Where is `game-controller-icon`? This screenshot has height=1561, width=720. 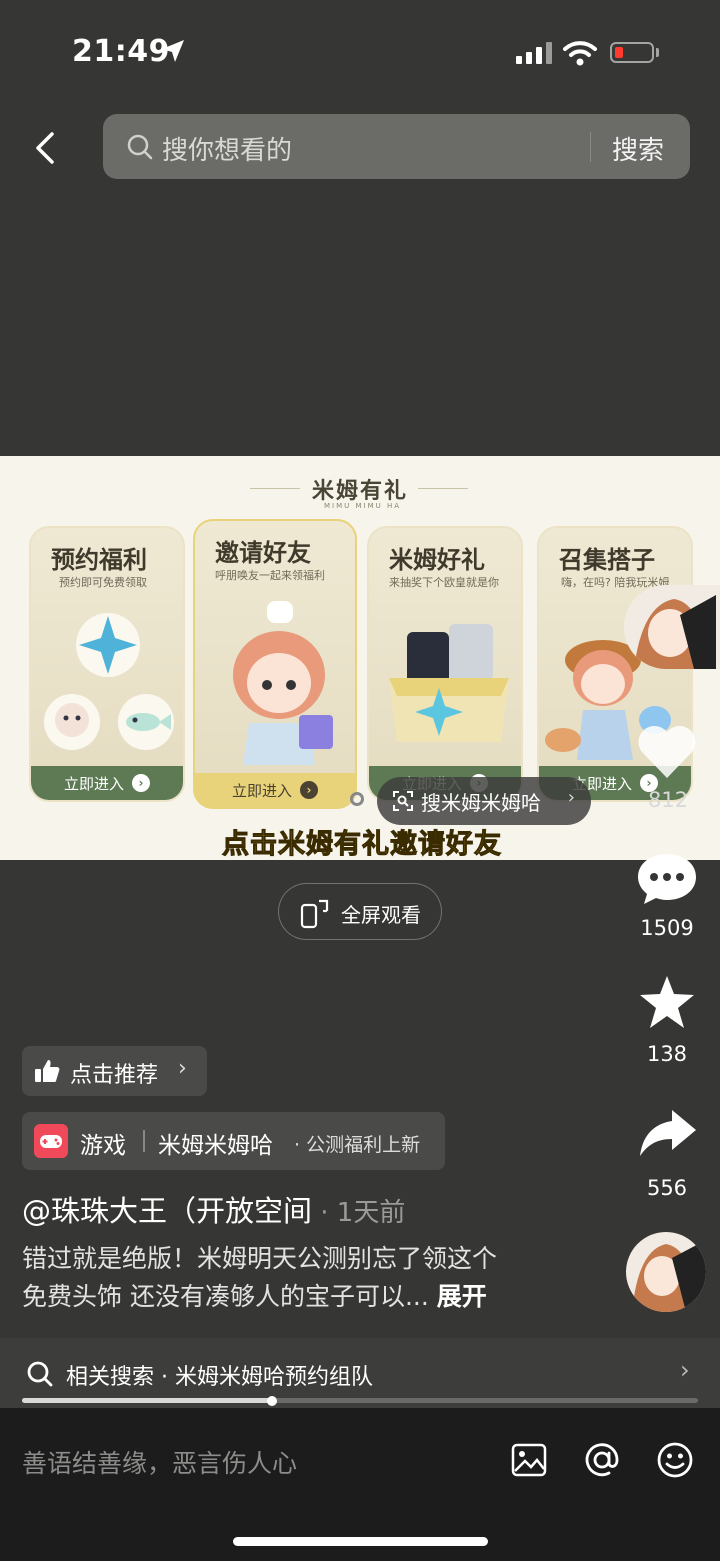
game-controller-icon is located at coordinates (51, 1141).